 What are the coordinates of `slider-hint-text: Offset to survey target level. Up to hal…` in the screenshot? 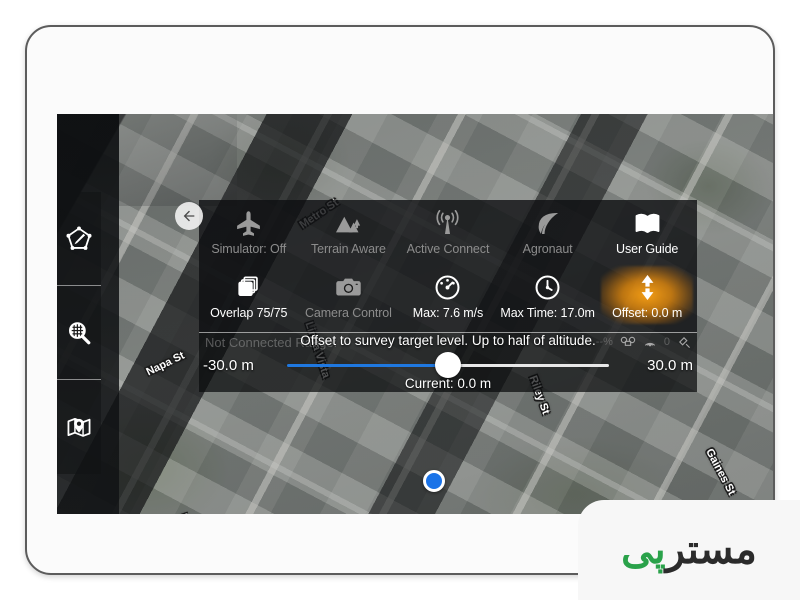 It's located at (448, 340).